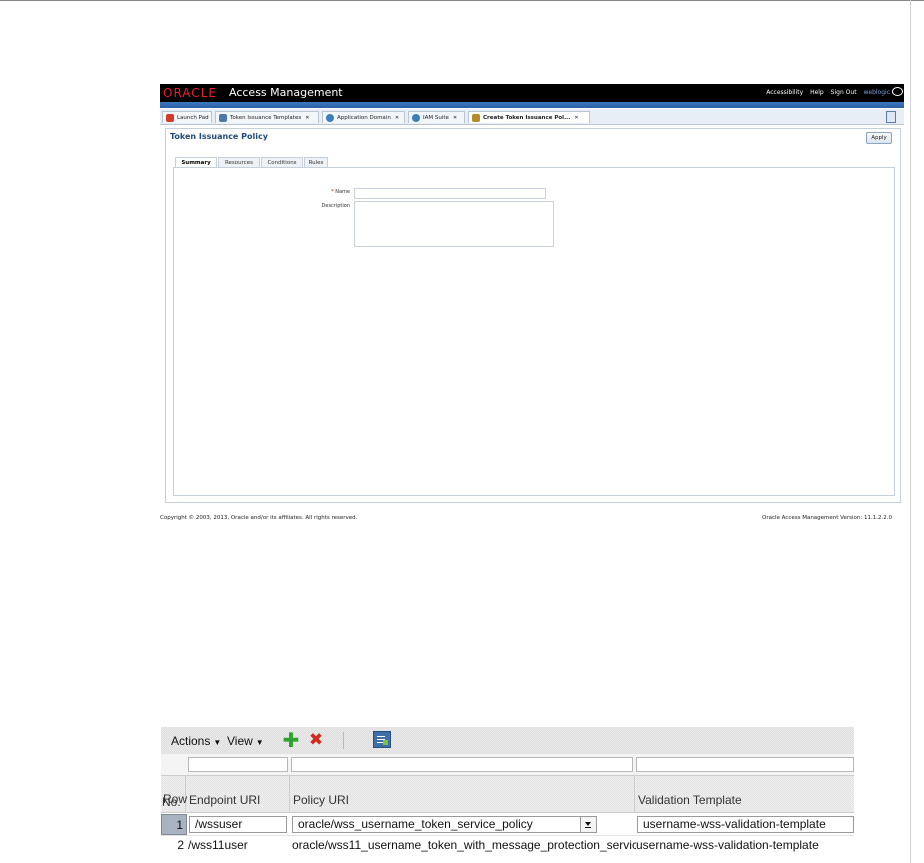 This screenshot has width=924, height=863. What do you see at coordinates (588, 824) in the screenshot?
I see `dropdown-arrow-icon` at bounding box center [588, 824].